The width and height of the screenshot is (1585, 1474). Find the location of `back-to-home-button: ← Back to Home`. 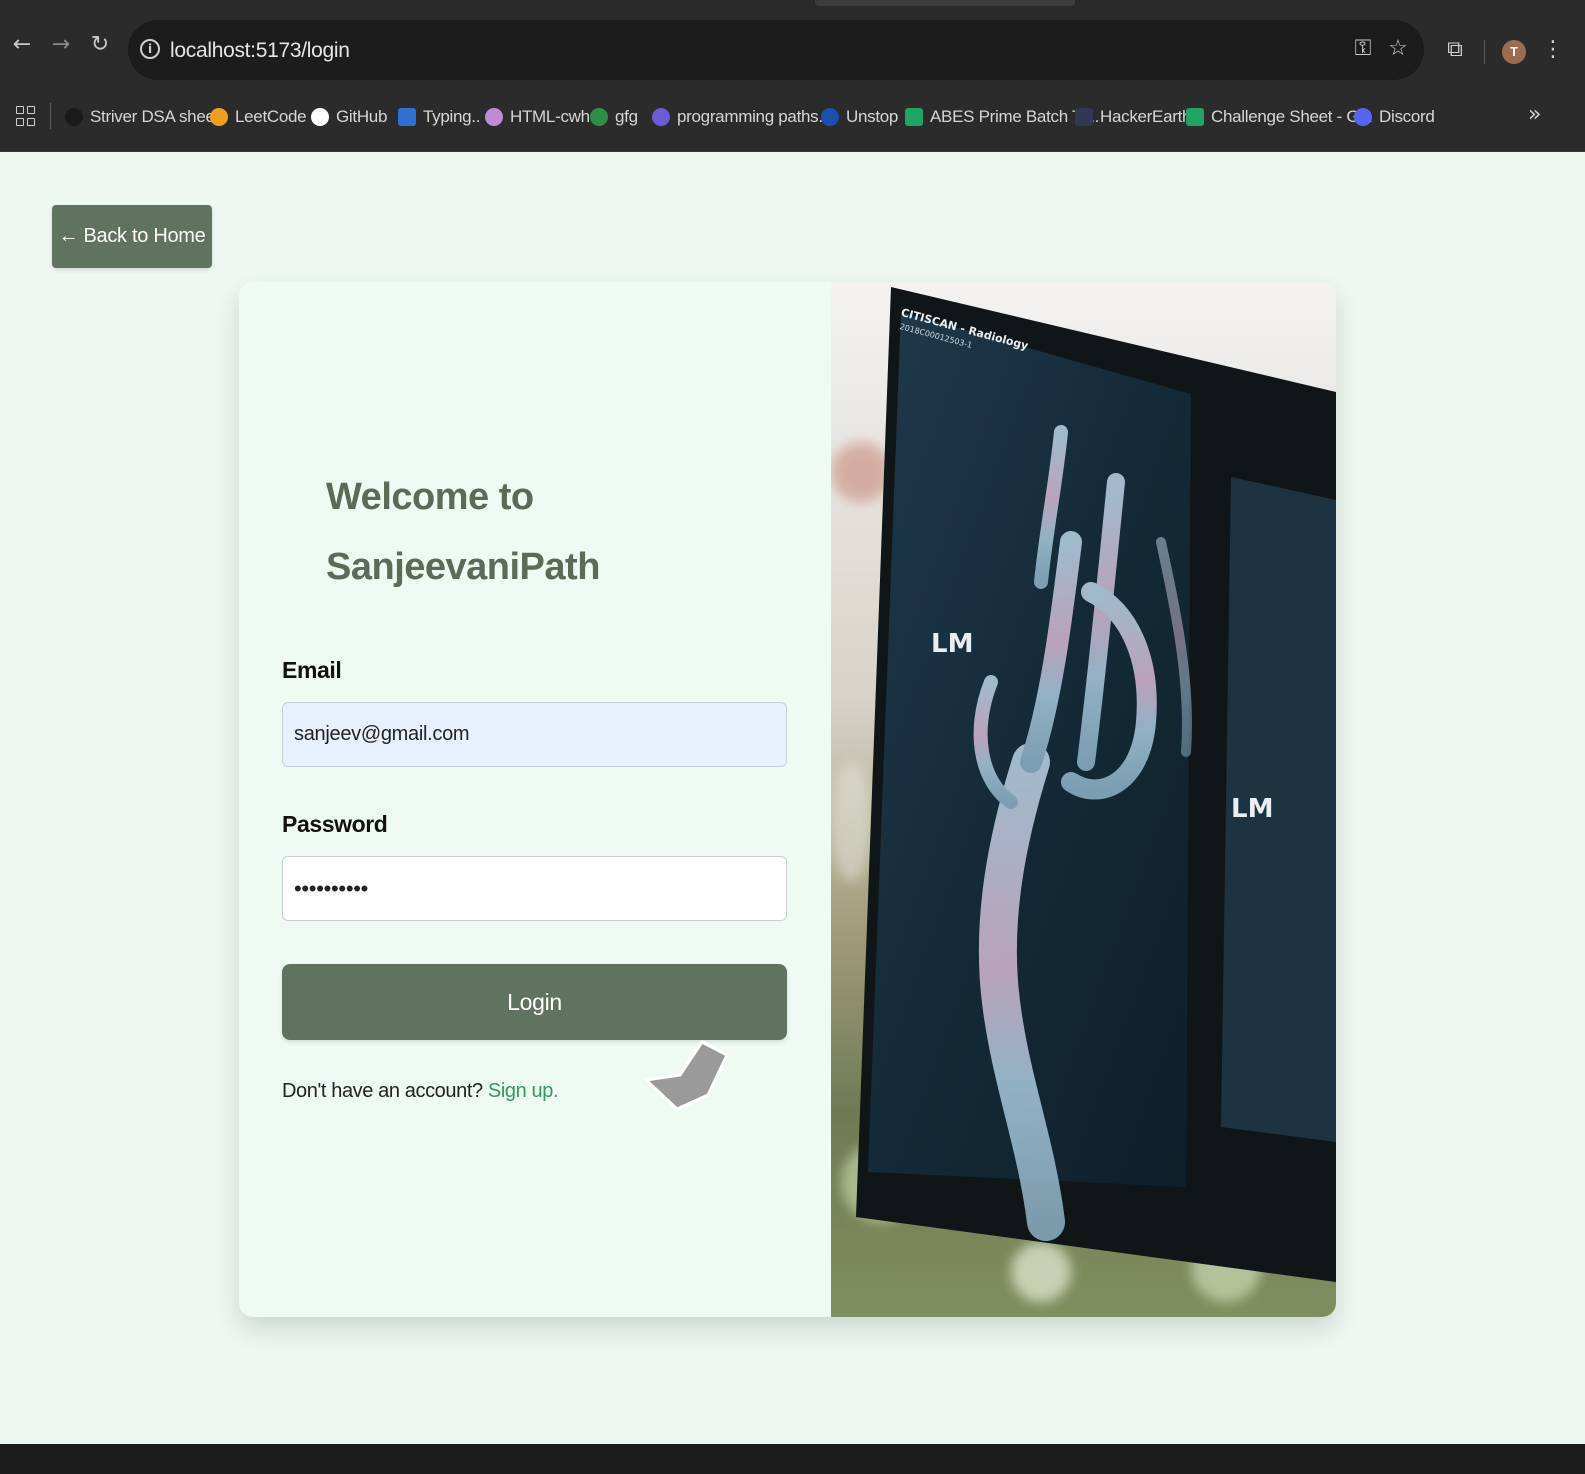

back-to-home-button: ← Back to Home is located at coordinates (132, 236).